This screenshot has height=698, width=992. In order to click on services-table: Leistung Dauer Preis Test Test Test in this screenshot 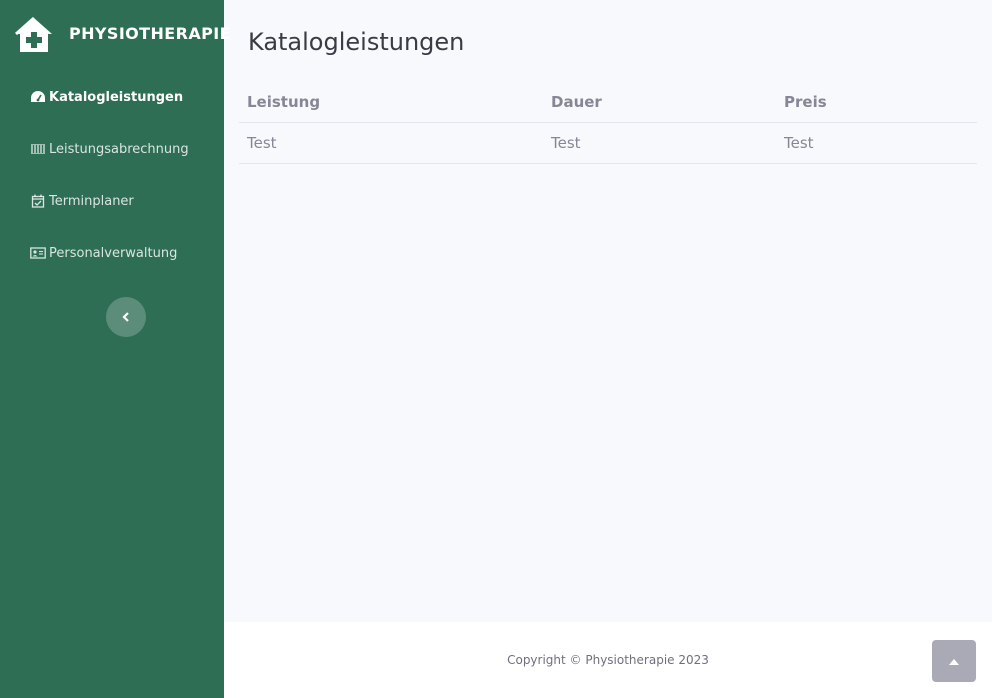, I will do `click(608, 123)`.